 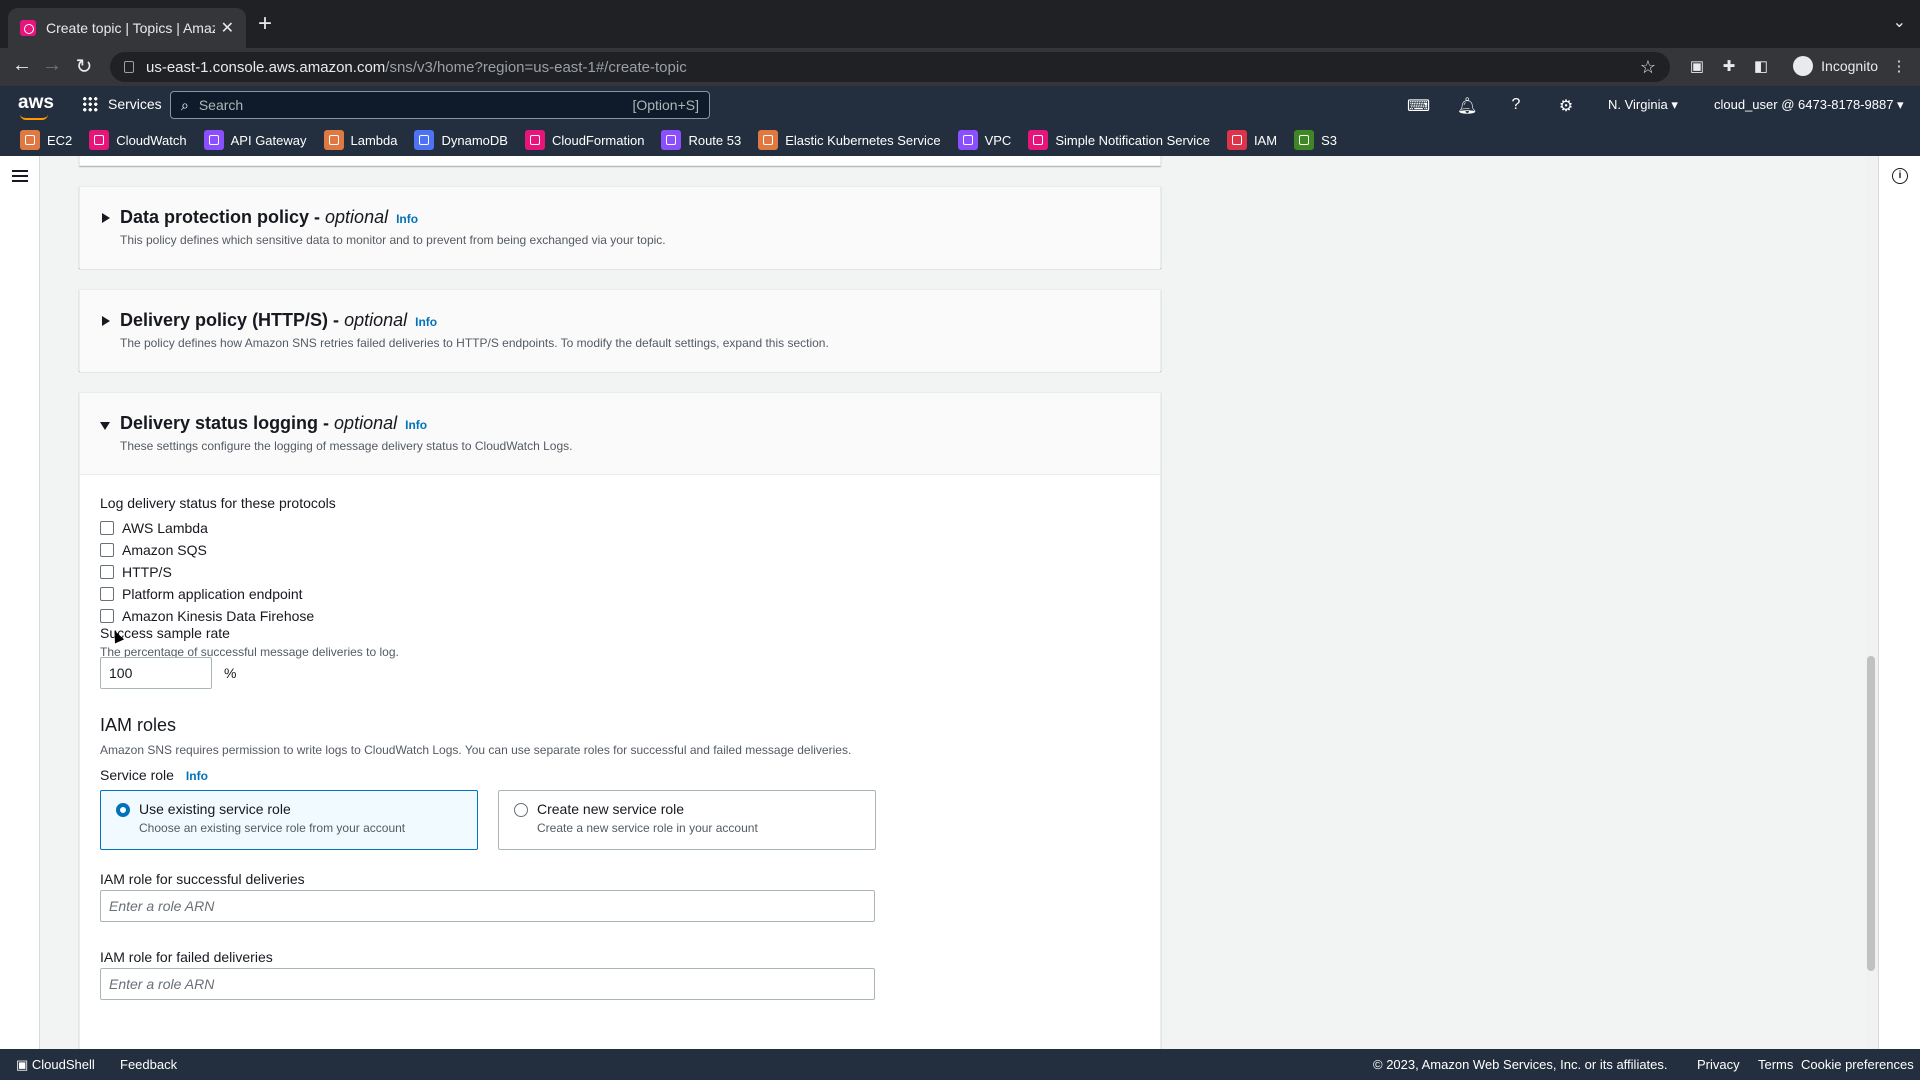 I want to click on radio-selected, so click(x=123, y=810).